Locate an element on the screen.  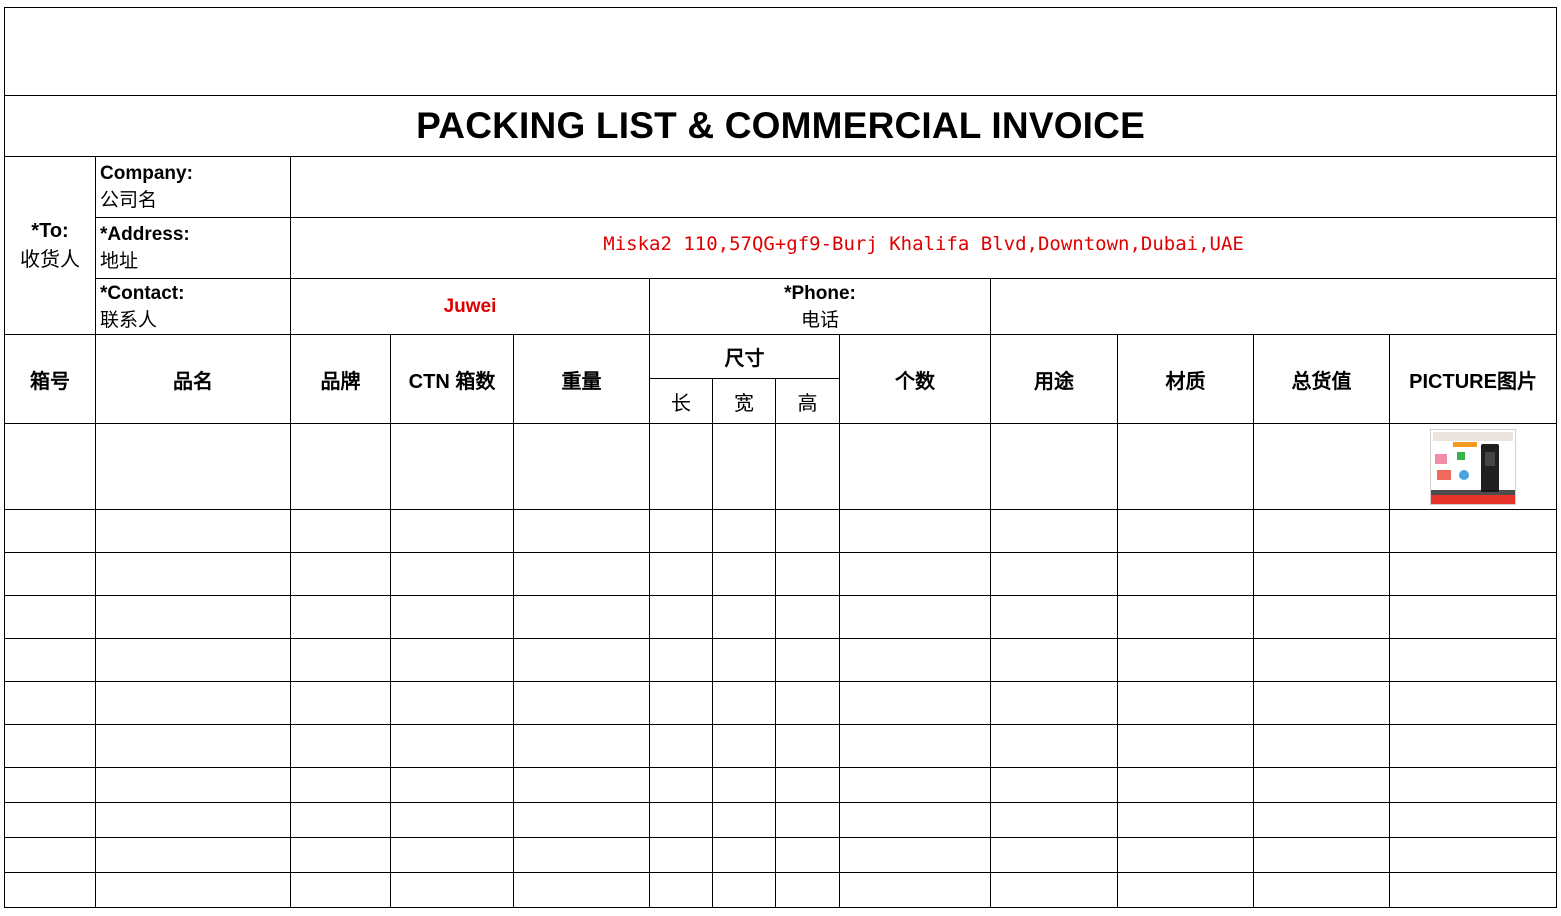
company-value-cell is located at coordinates (923, 187).